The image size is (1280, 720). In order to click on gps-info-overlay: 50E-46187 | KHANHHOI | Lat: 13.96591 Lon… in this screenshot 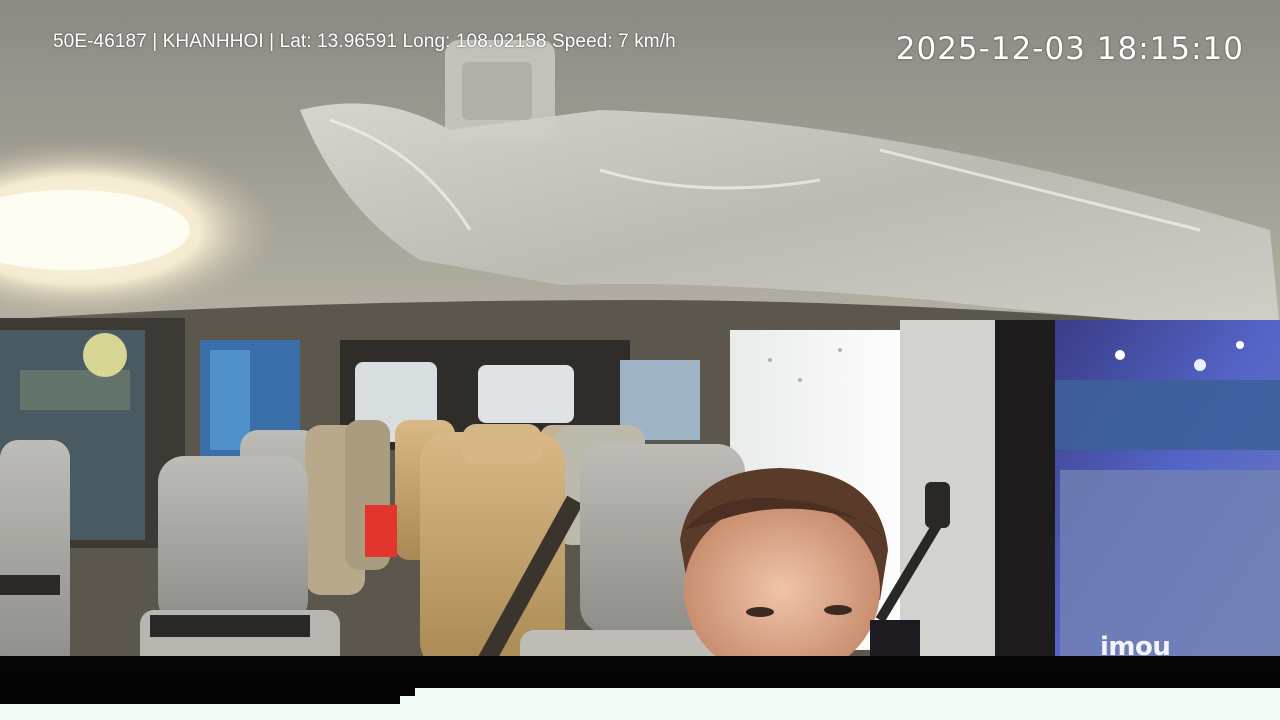, I will do `click(364, 41)`.